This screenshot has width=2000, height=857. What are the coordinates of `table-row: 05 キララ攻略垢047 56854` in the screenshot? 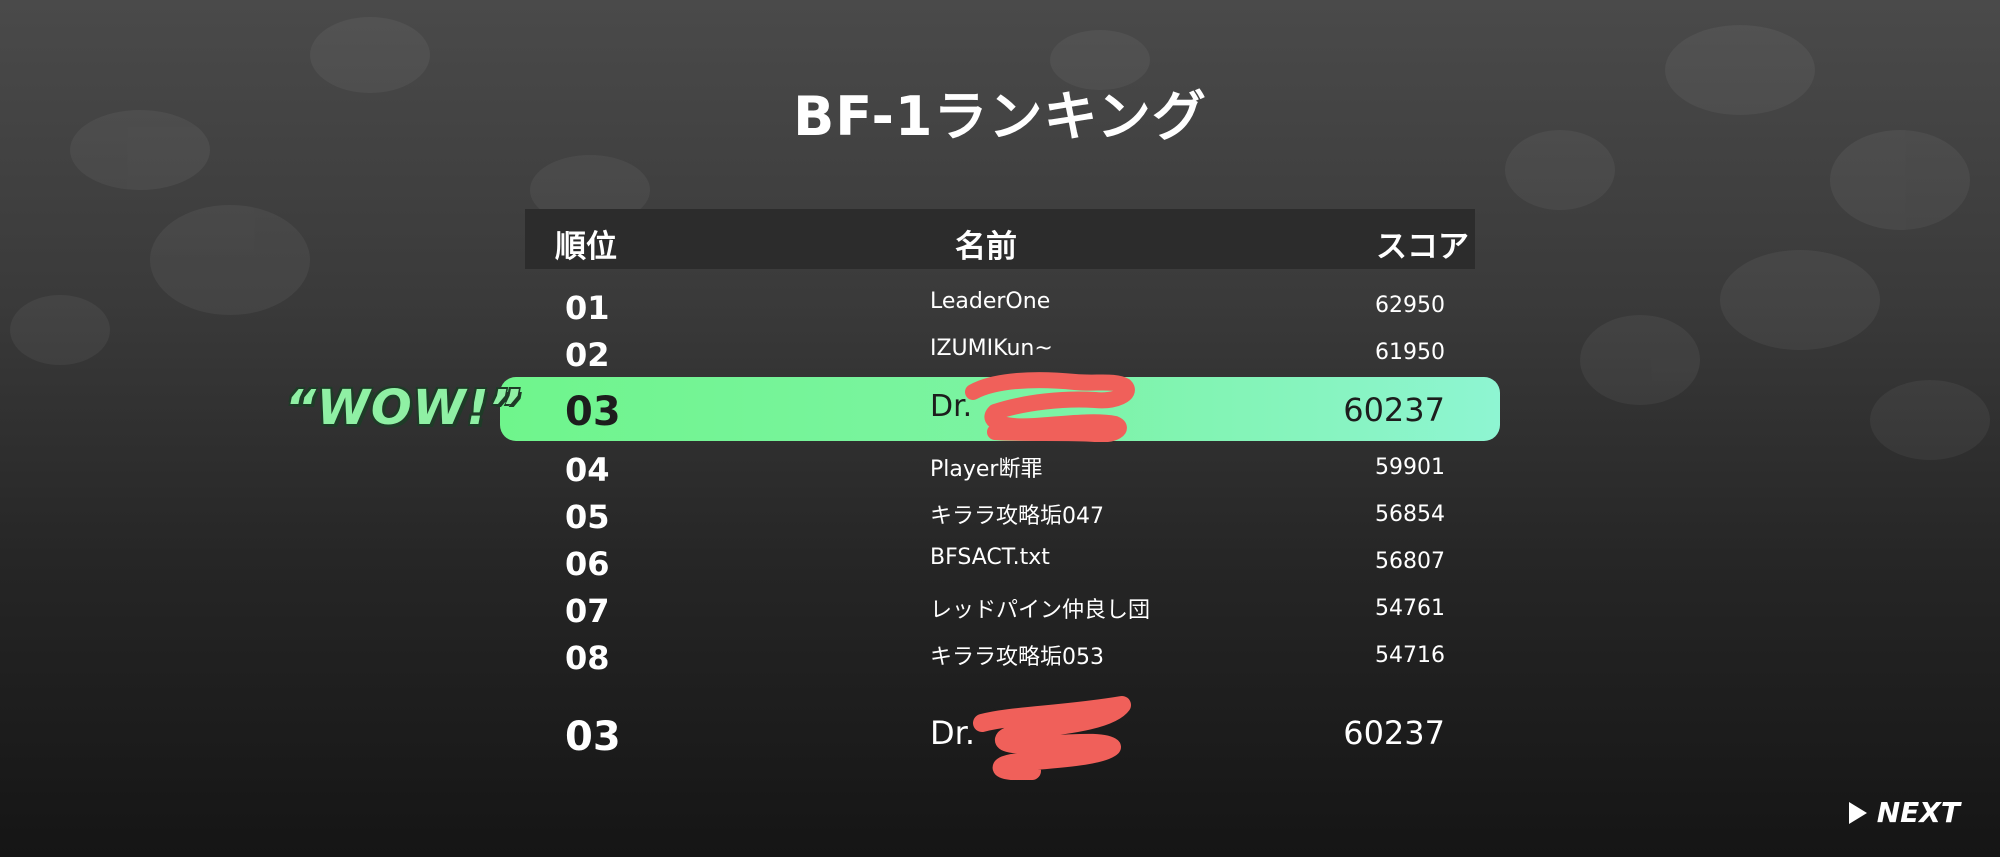 It's located at (1000, 517).